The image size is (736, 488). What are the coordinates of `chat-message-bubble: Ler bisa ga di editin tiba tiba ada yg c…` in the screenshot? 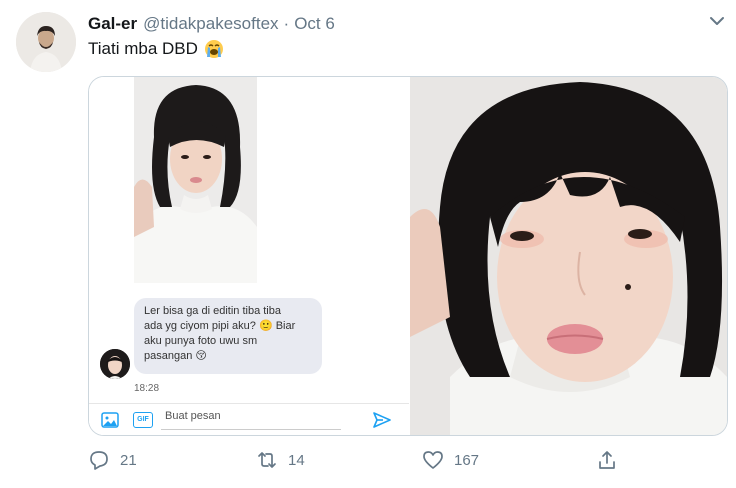 It's located at (228, 336).